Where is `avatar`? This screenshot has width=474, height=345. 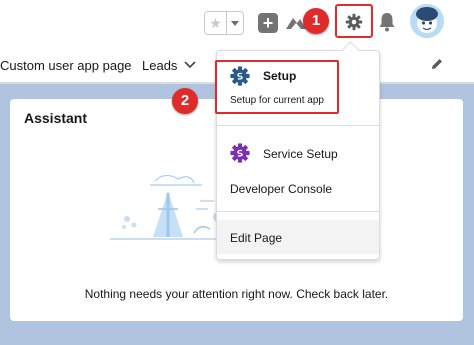 avatar is located at coordinates (427, 21).